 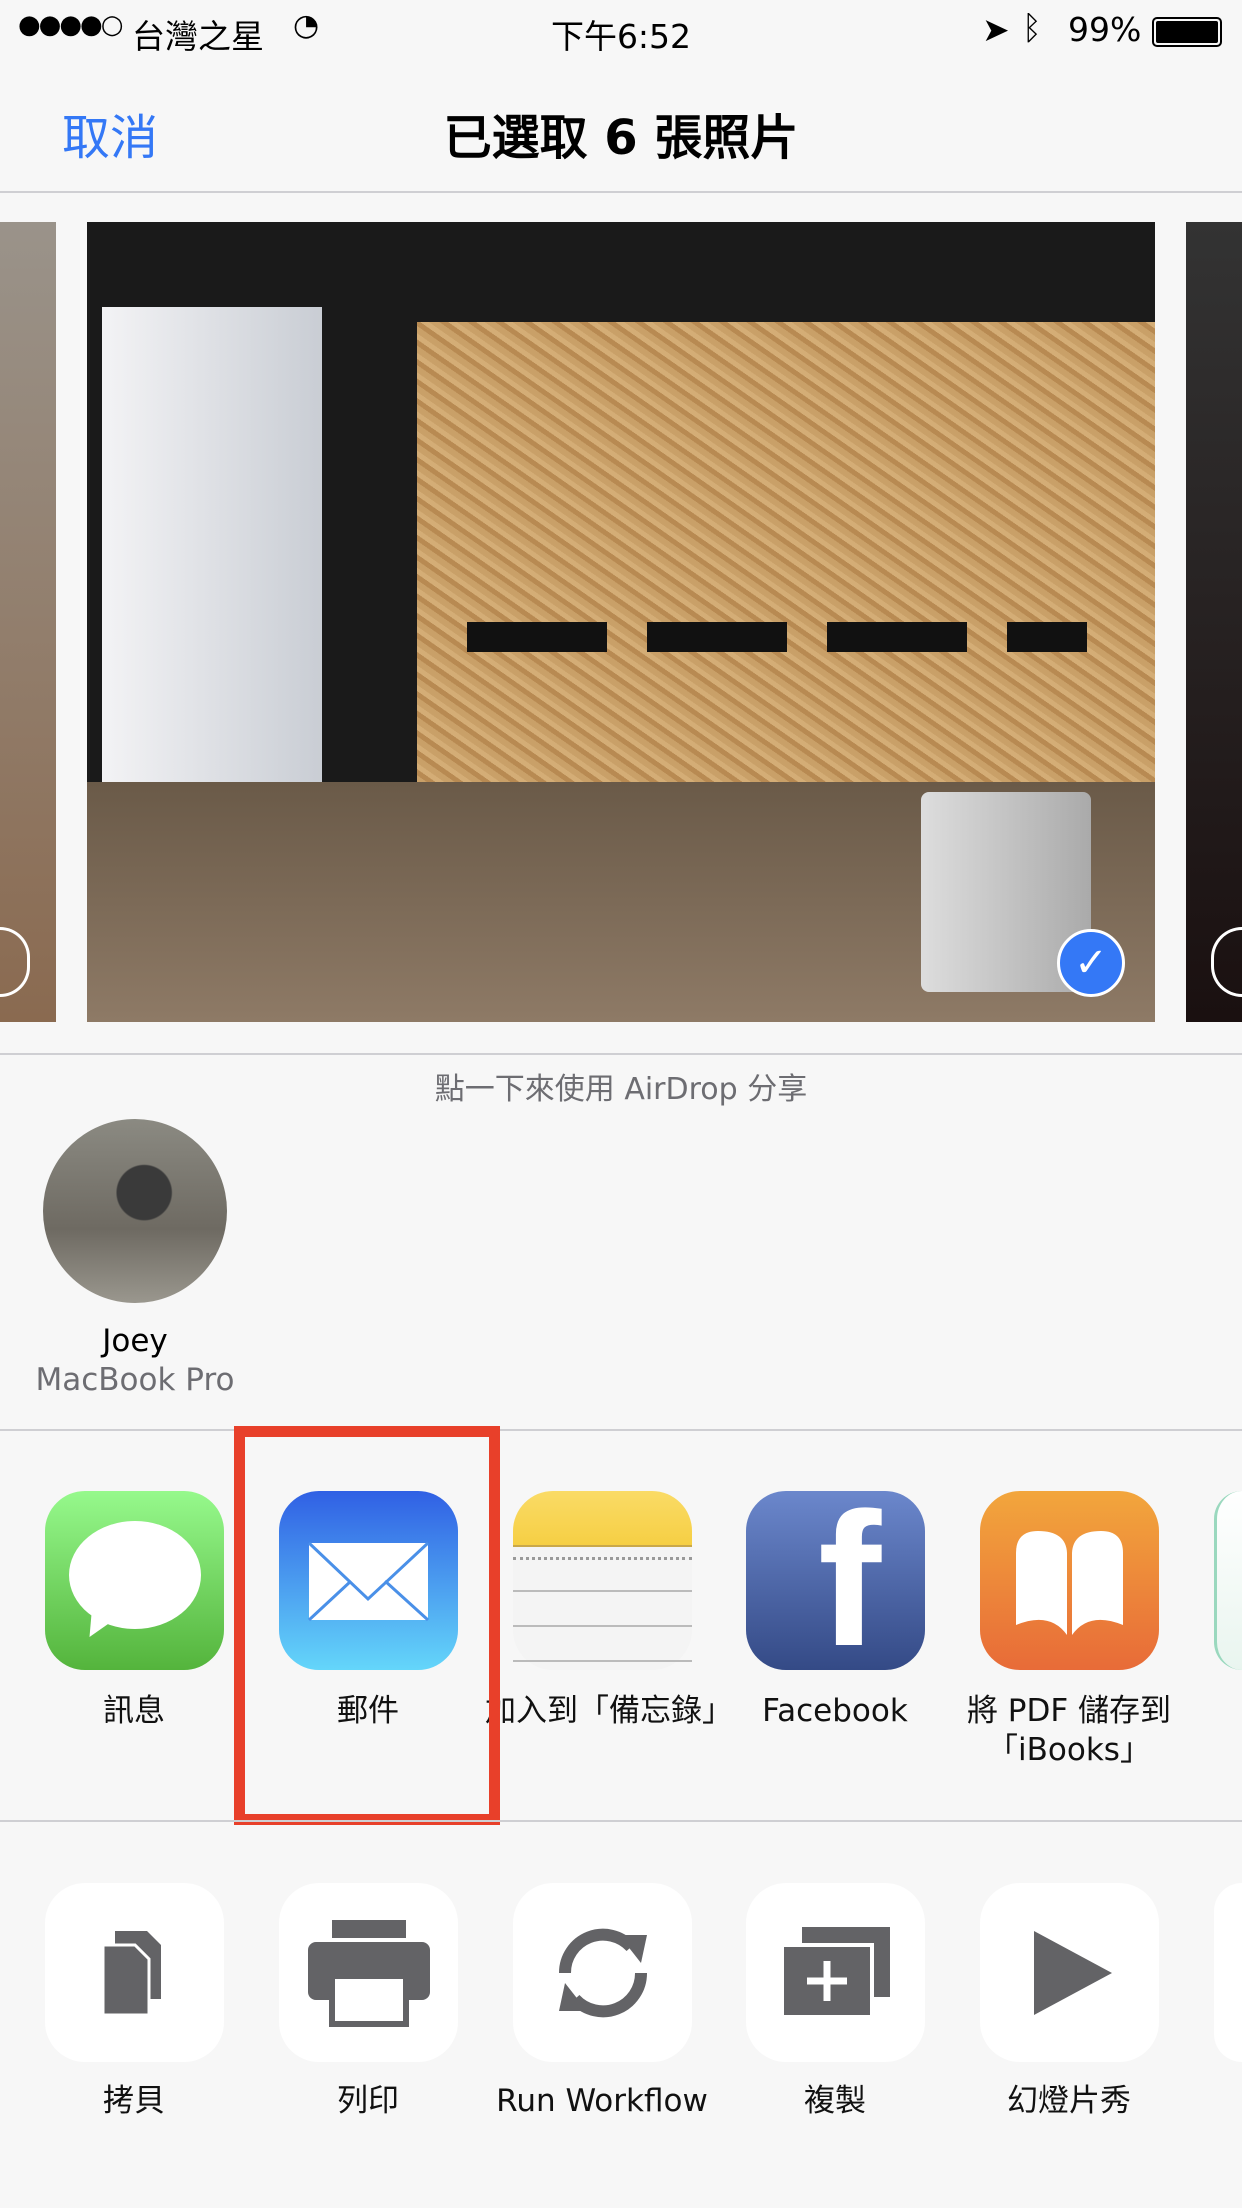 What do you see at coordinates (134, 2101) in the screenshot?
I see `action-label-copy: 拷貝` at bounding box center [134, 2101].